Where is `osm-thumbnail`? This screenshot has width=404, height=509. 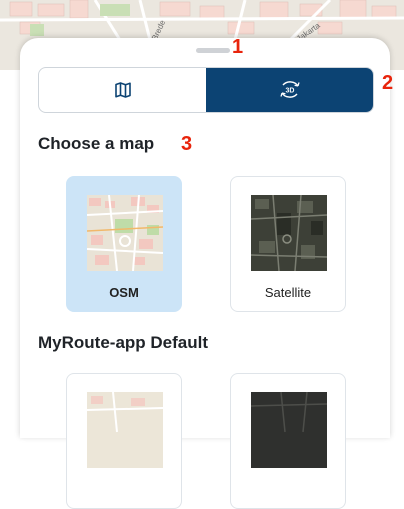 osm-thumbnail is located at coordinates (125, 233).